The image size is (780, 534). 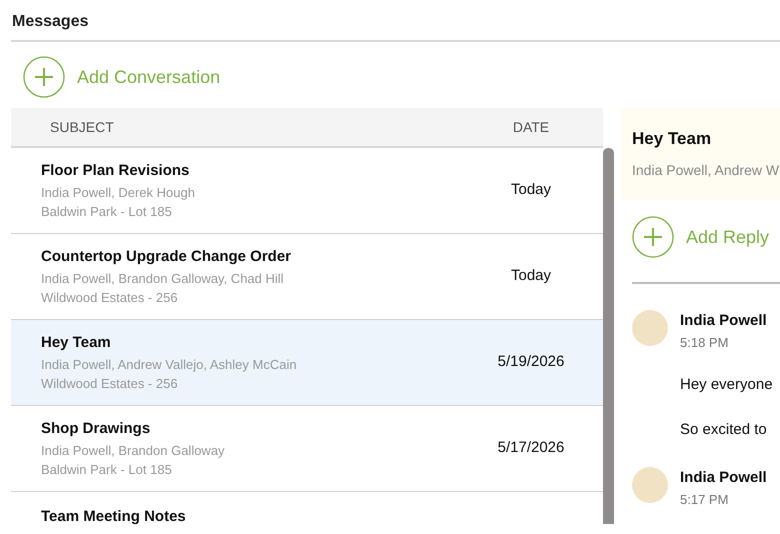 What do you see at coordinates (82, 127) in the screenshot?
I see `column-header: SUBJECT` at bounding box center [82, 127].